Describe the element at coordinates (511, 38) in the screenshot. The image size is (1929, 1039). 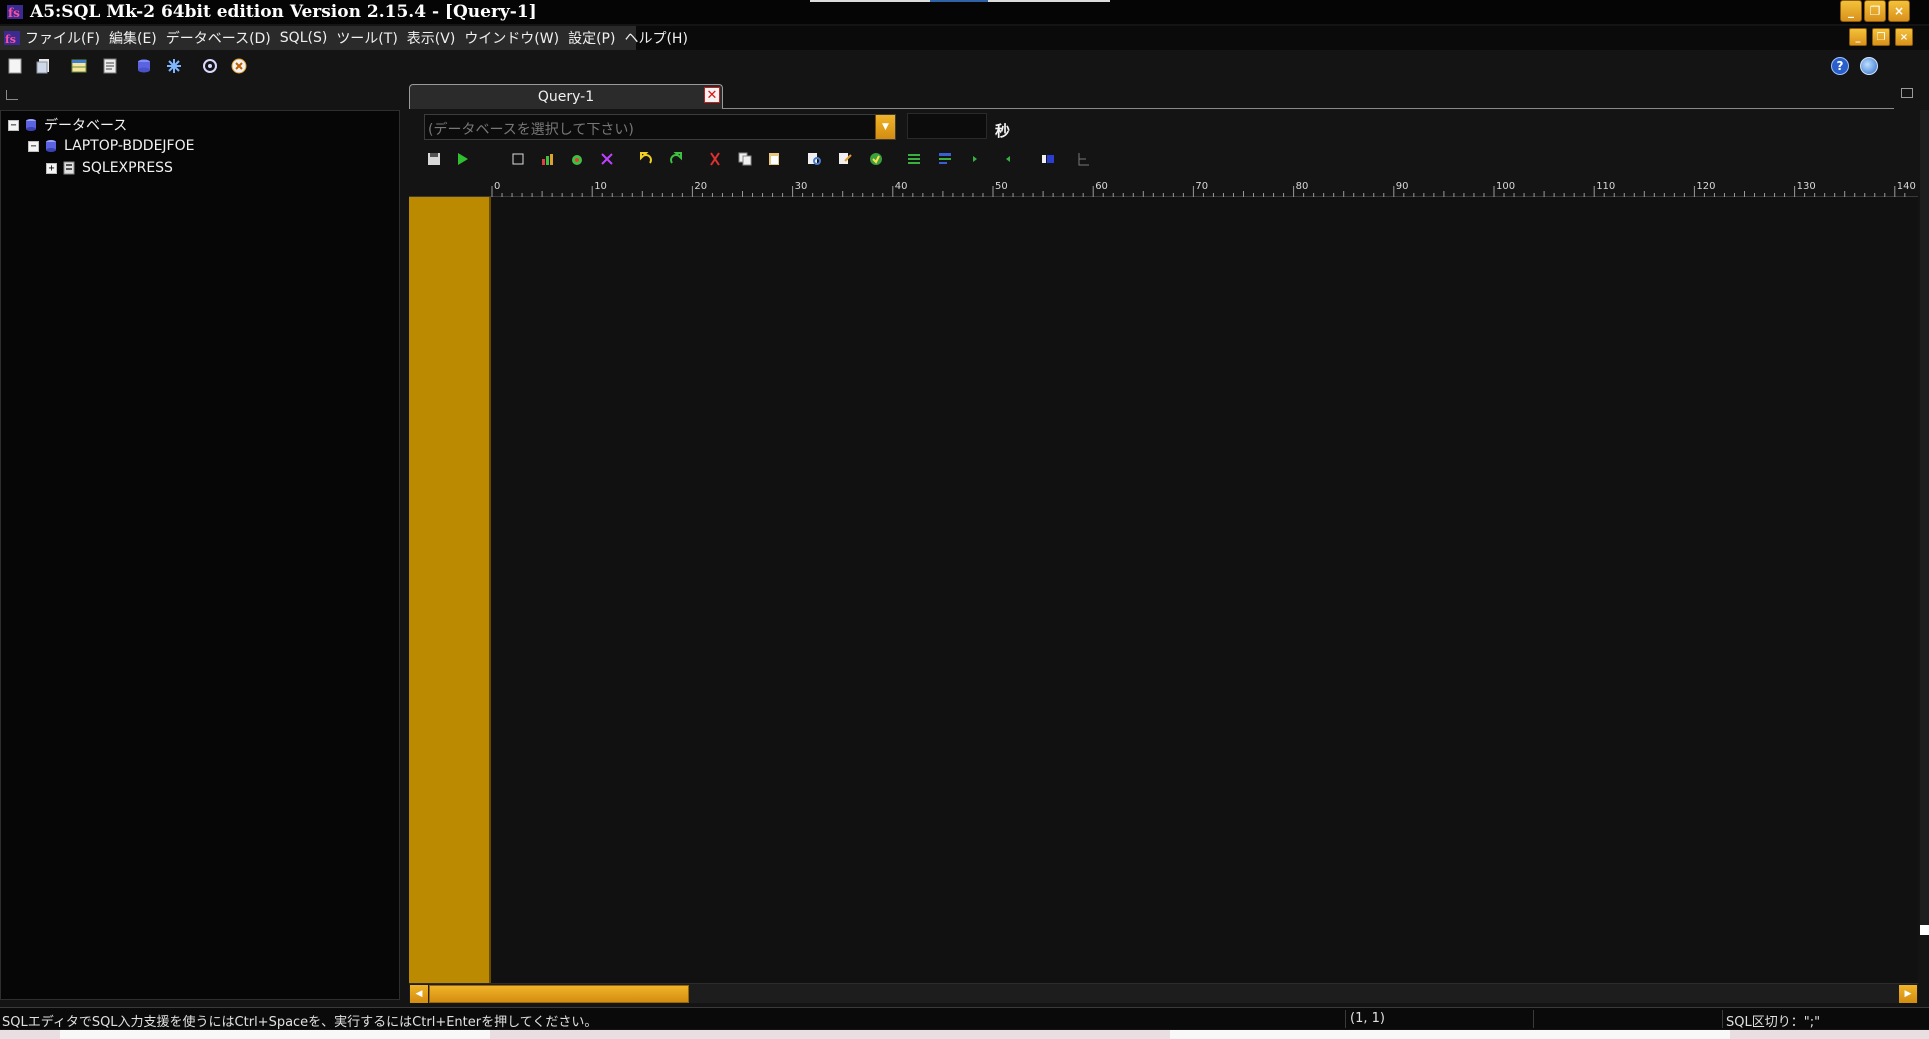
I see `menu-window: ウインドウ(W)` at that location.